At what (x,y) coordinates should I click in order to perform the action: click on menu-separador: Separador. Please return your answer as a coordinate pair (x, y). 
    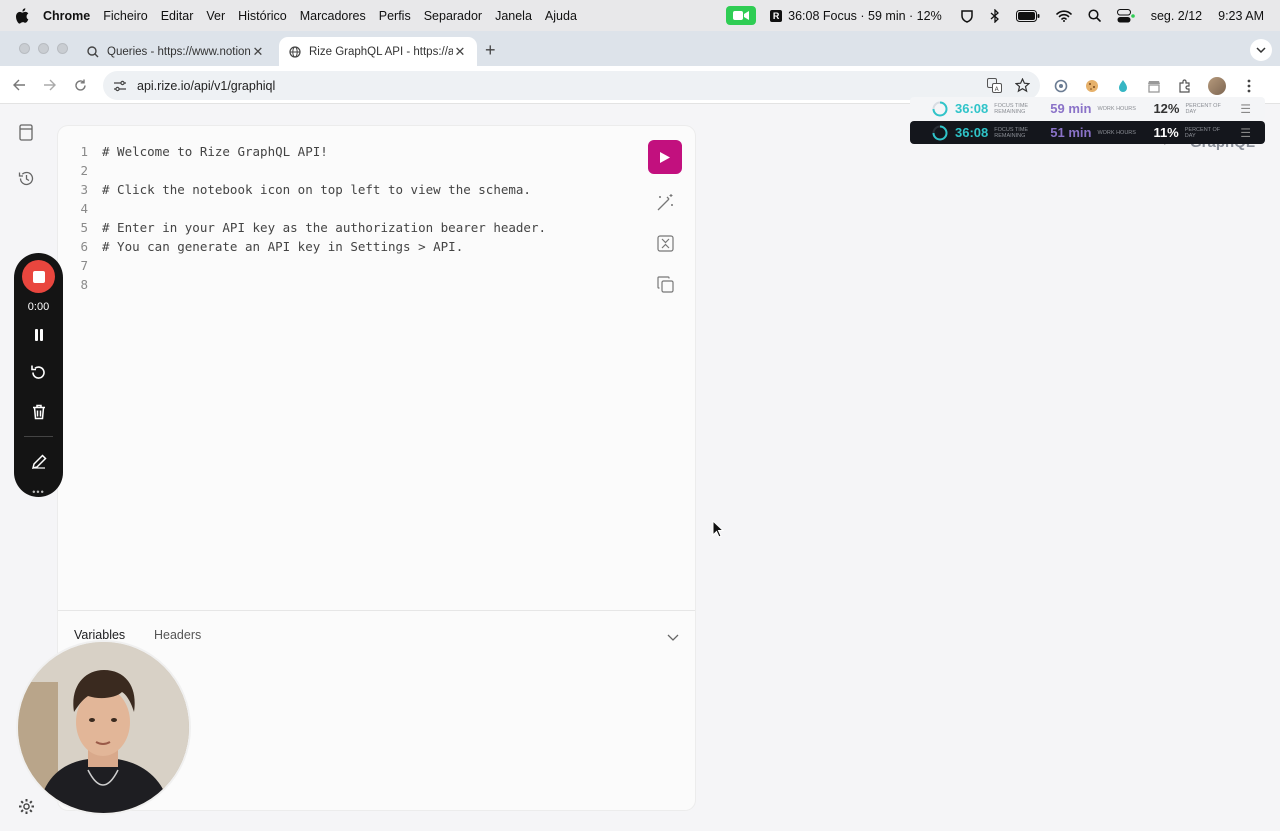
    Looking at the image, I should click on (453, 16).